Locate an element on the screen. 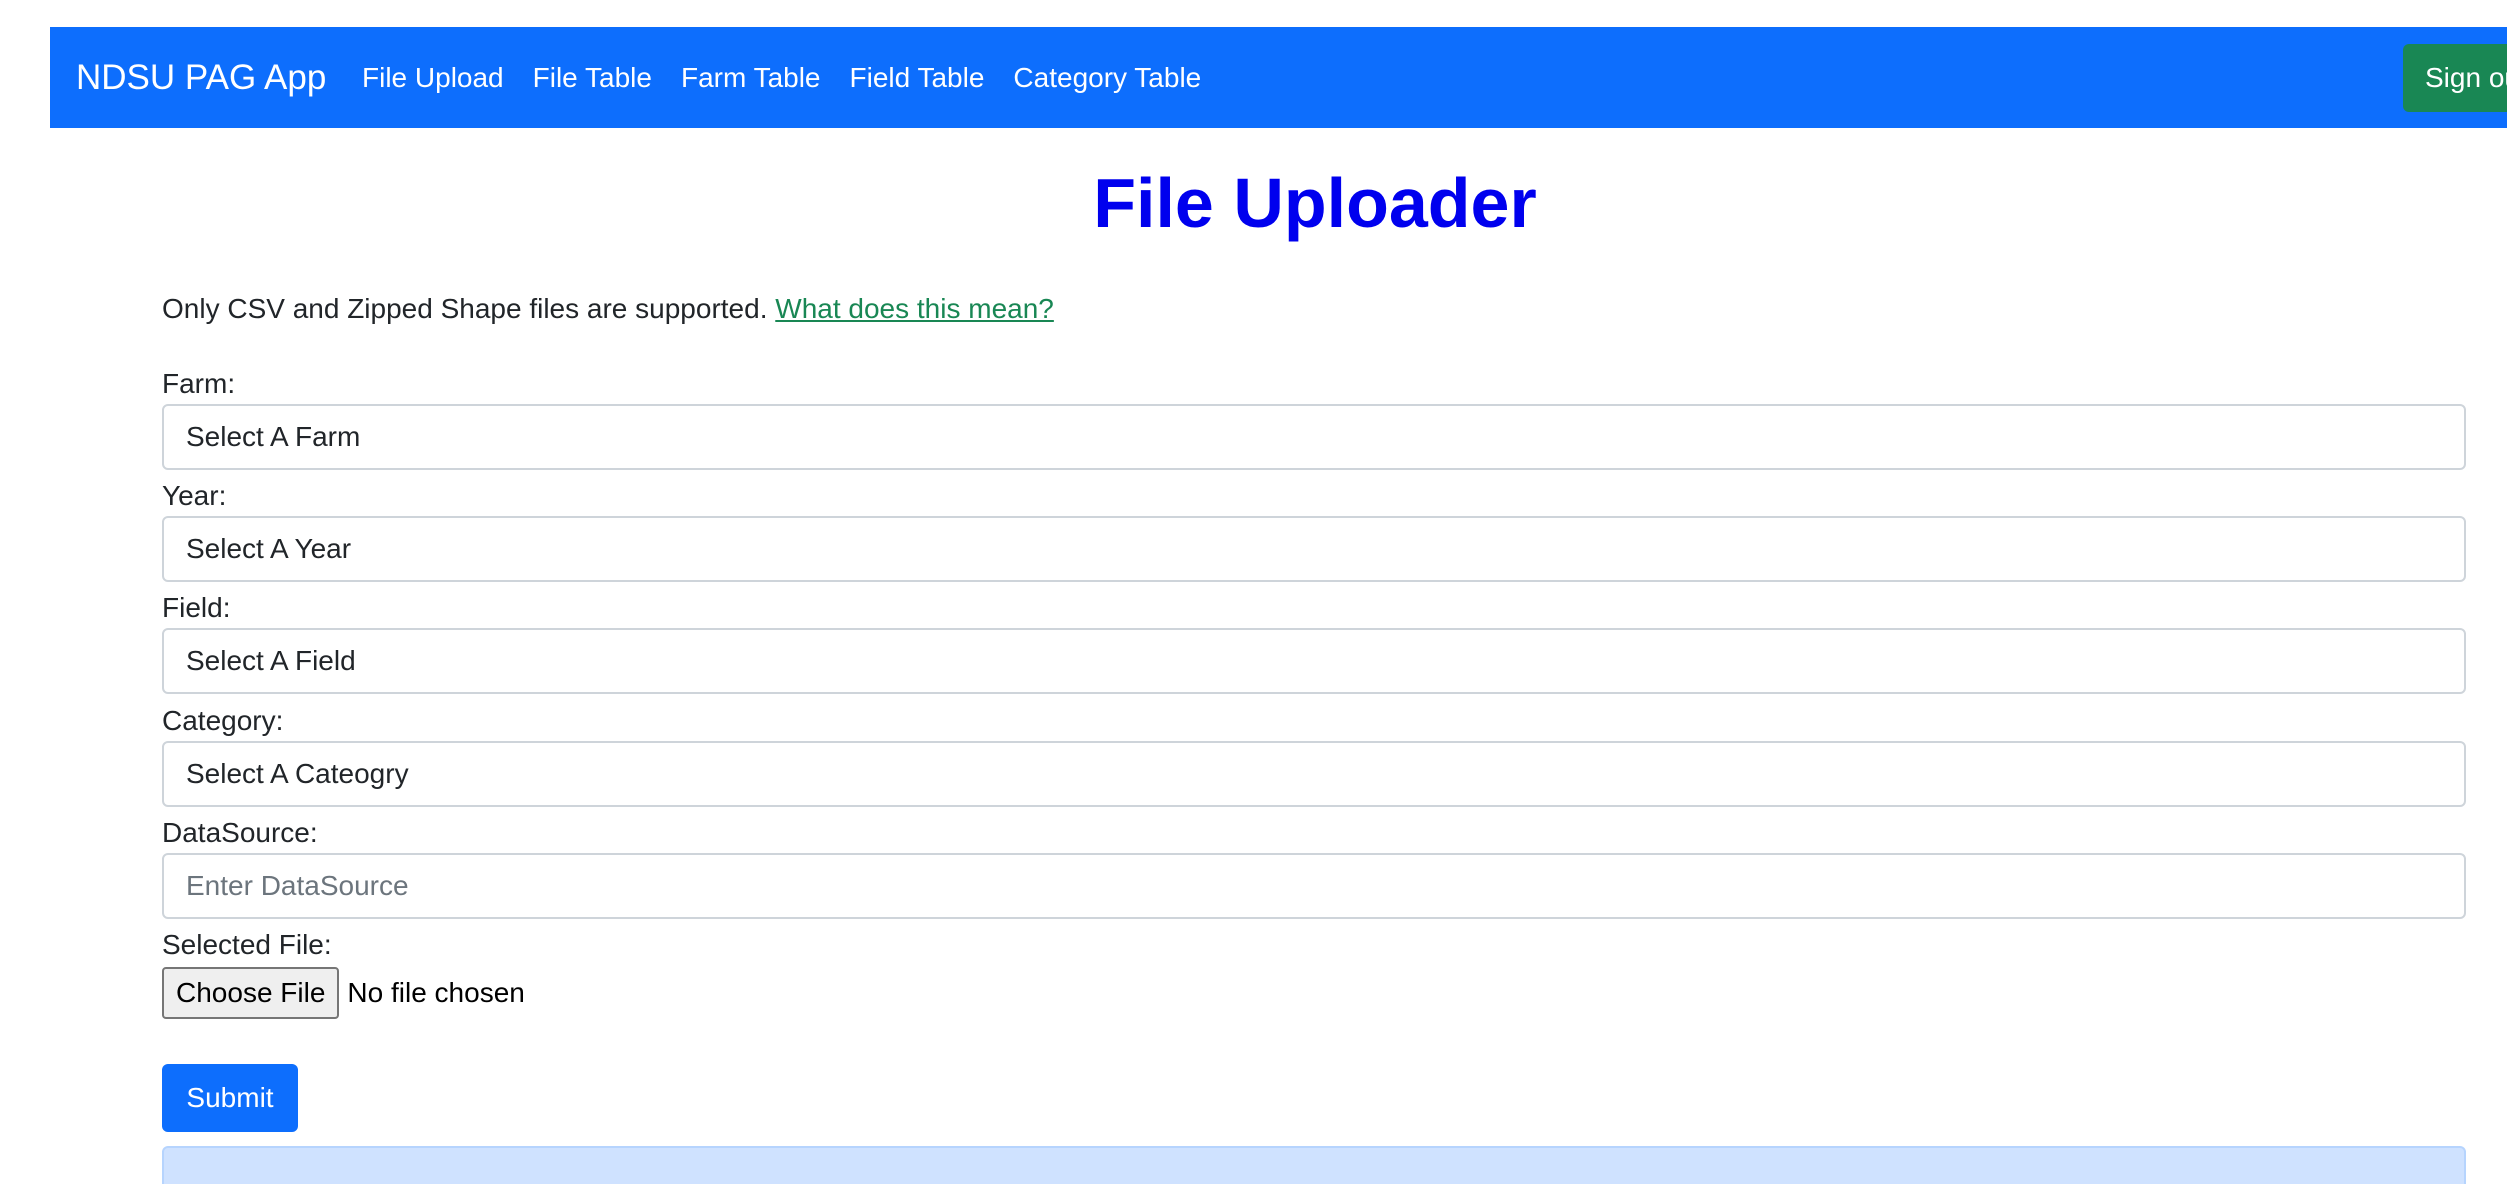 Image resolution: width=2507 pixels, height=1184 pixels. nav-link-category-table: Category Table is located at coordinates (1107, 78).